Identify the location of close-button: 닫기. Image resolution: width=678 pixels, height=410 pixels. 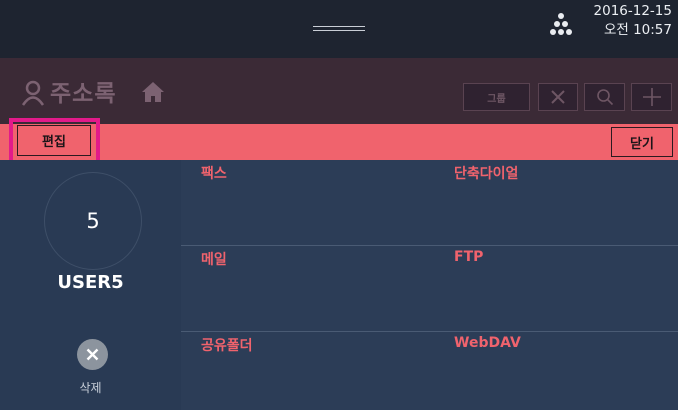
(642, 142).